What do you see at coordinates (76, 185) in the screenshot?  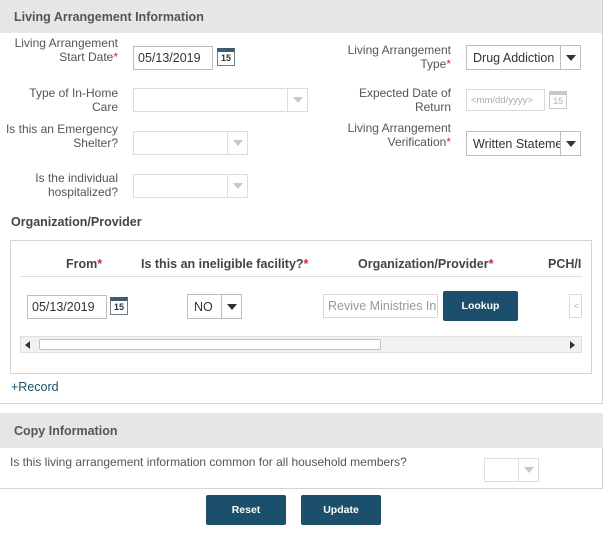 I see `hospitalized-label: Is the individual hospitalized?` at bounding box center [76, 185].